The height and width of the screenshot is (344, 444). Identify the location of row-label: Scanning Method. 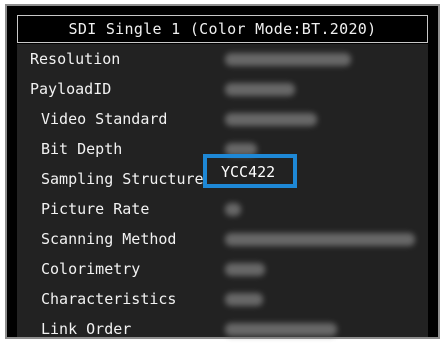
(109, 239).